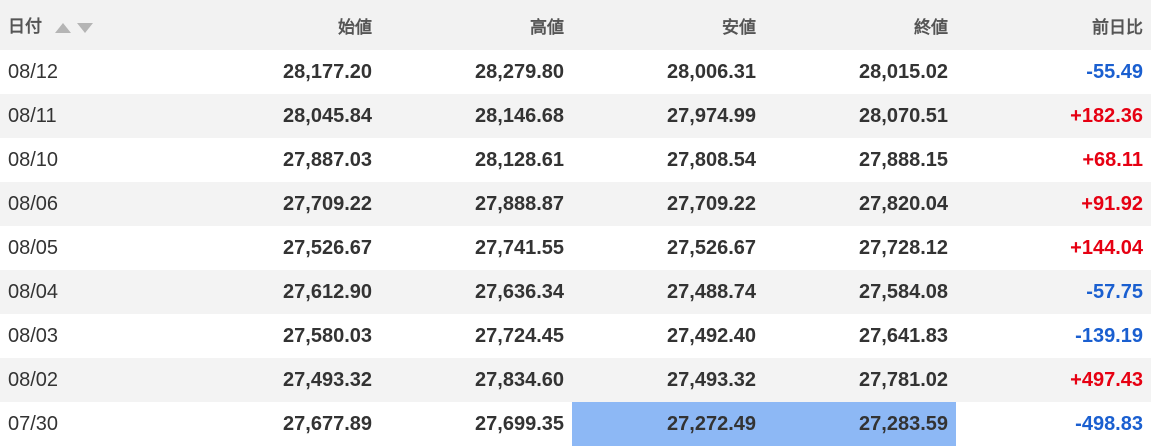 This screenshot has width=1151, height=448. What do you see at coordinates (711, 291) in the screenshot?
I see `cell-low: 27,488.74` at bounding box center [711, 291].